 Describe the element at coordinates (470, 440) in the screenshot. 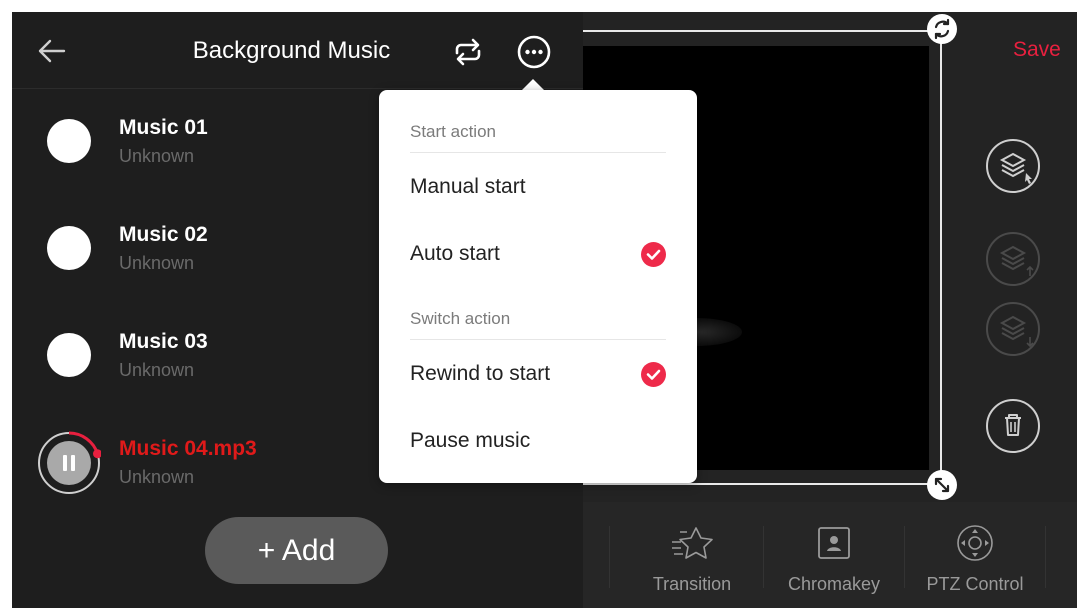

I see `menu-item-label: Pause music` at that location.